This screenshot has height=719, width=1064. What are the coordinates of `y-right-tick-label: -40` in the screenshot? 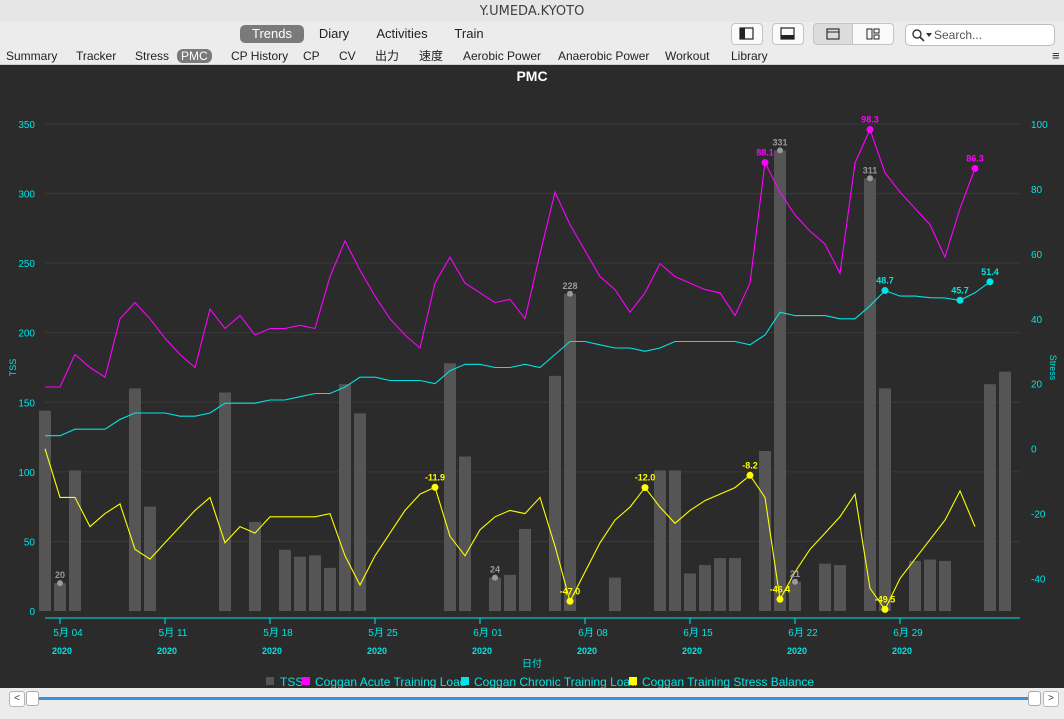 It's located at (1038, 580).